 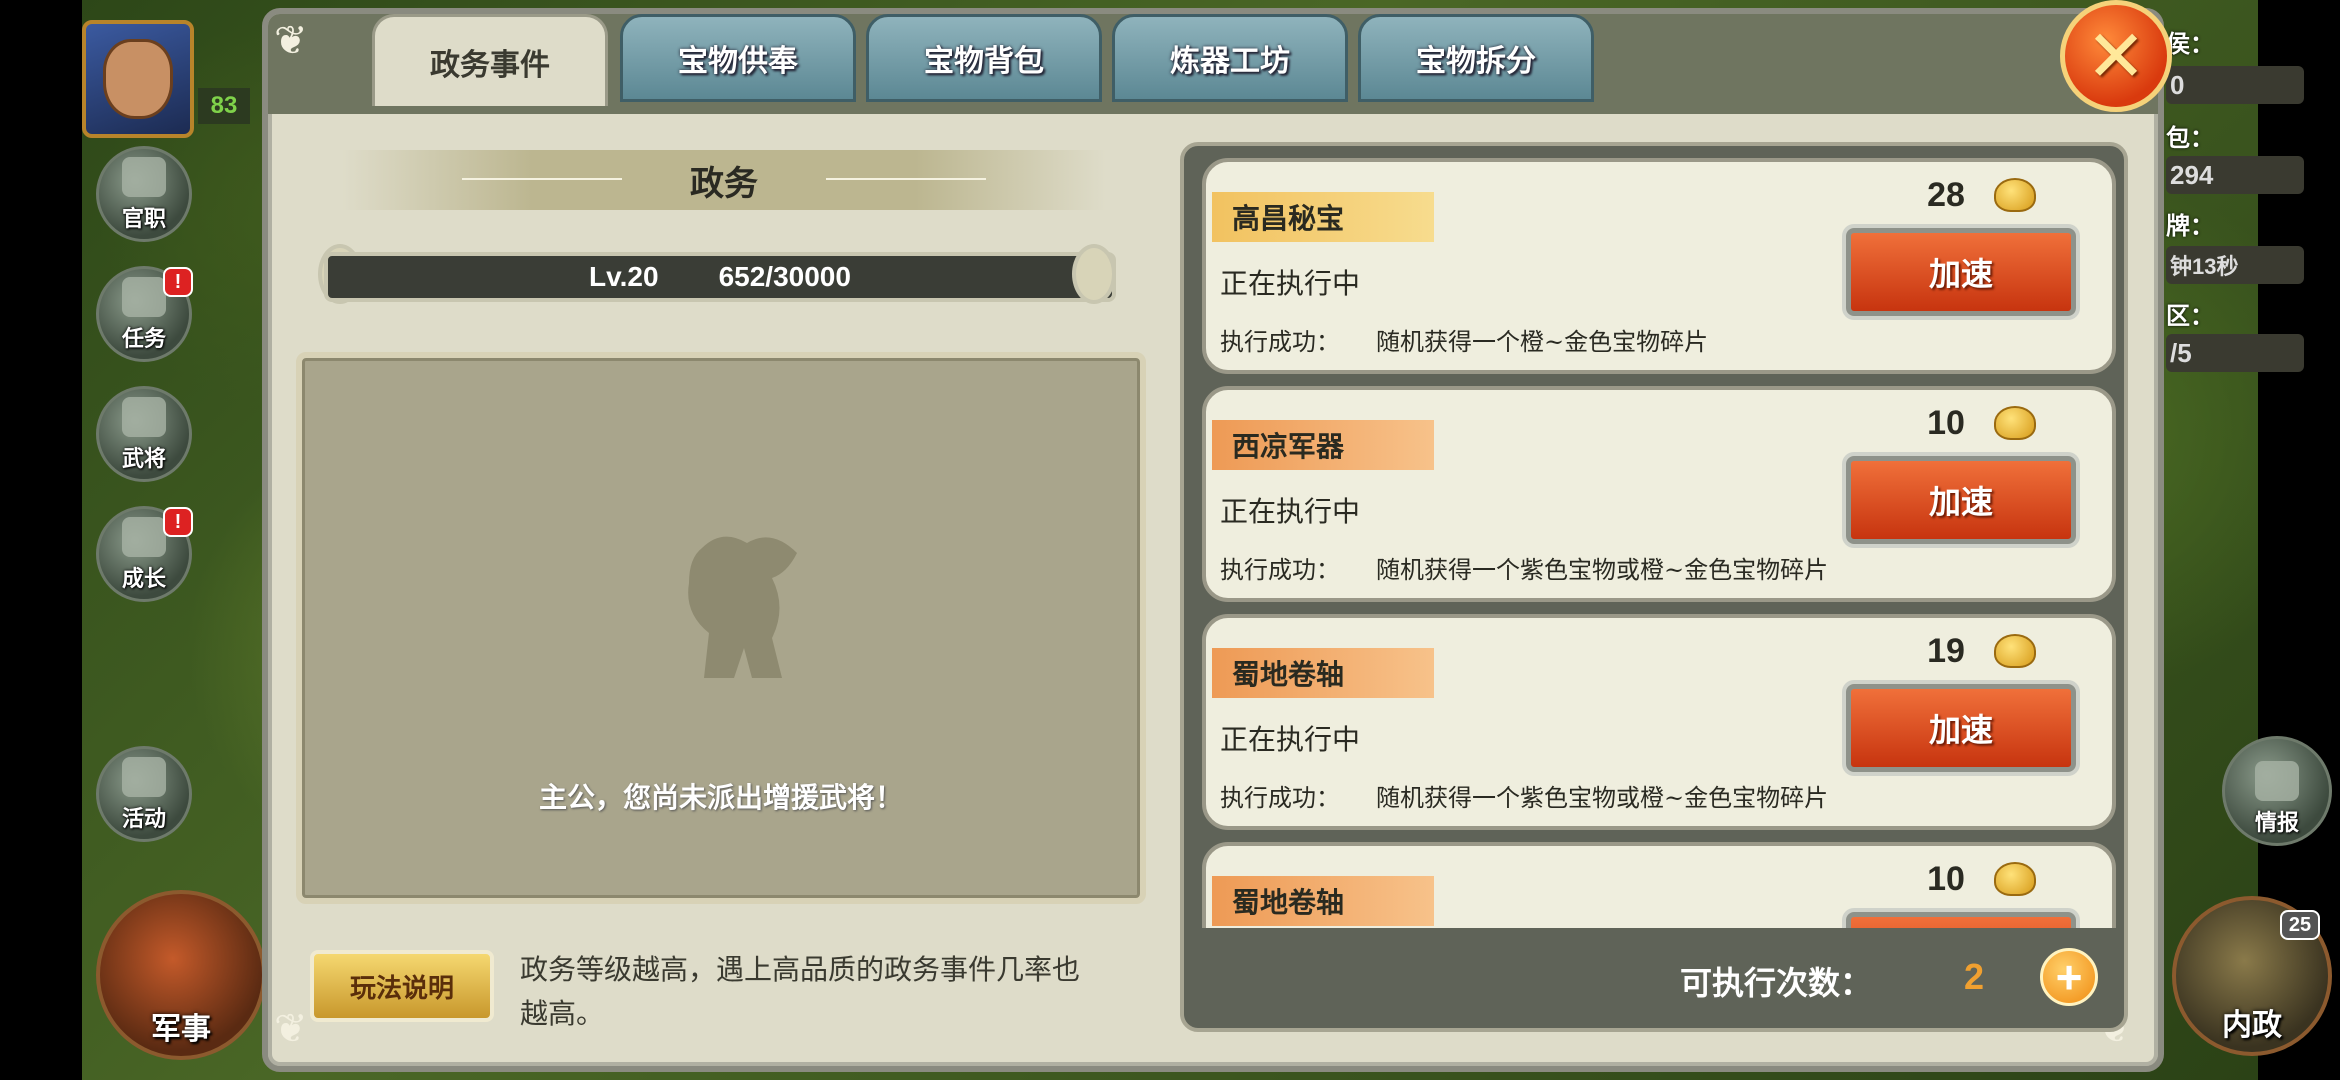 What do you see at coordinates (2235, 353) in the screenshot?
I see `right-hud-value: /5` at bounding box center [2235, 353].